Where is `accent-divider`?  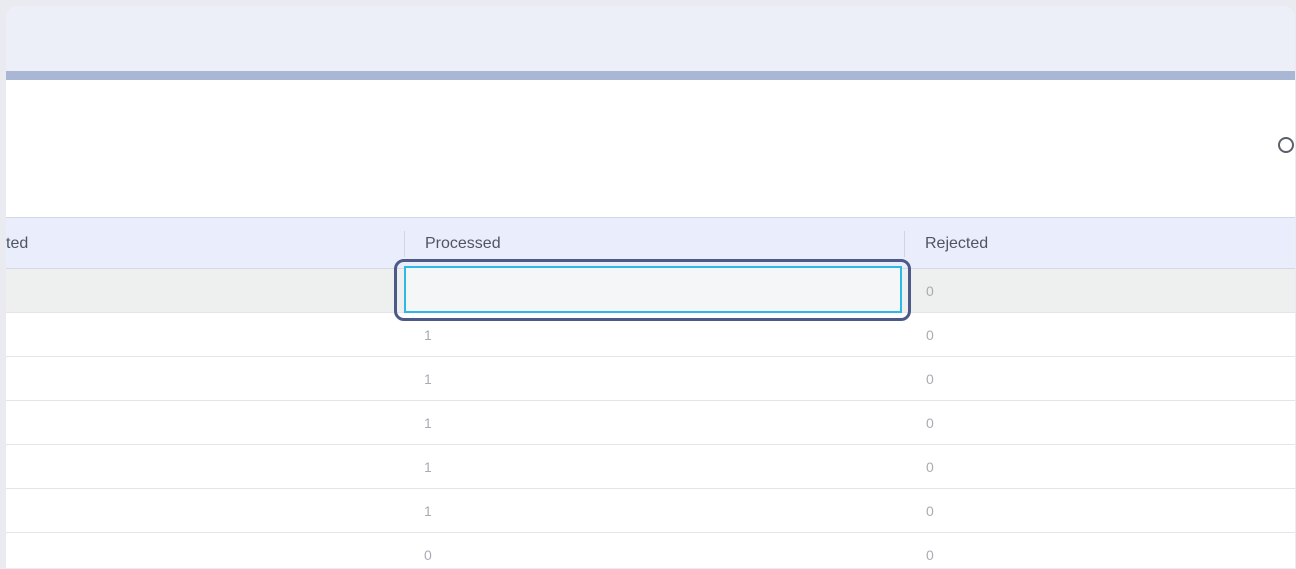
accent-divider is located at coordinates (650, 75).